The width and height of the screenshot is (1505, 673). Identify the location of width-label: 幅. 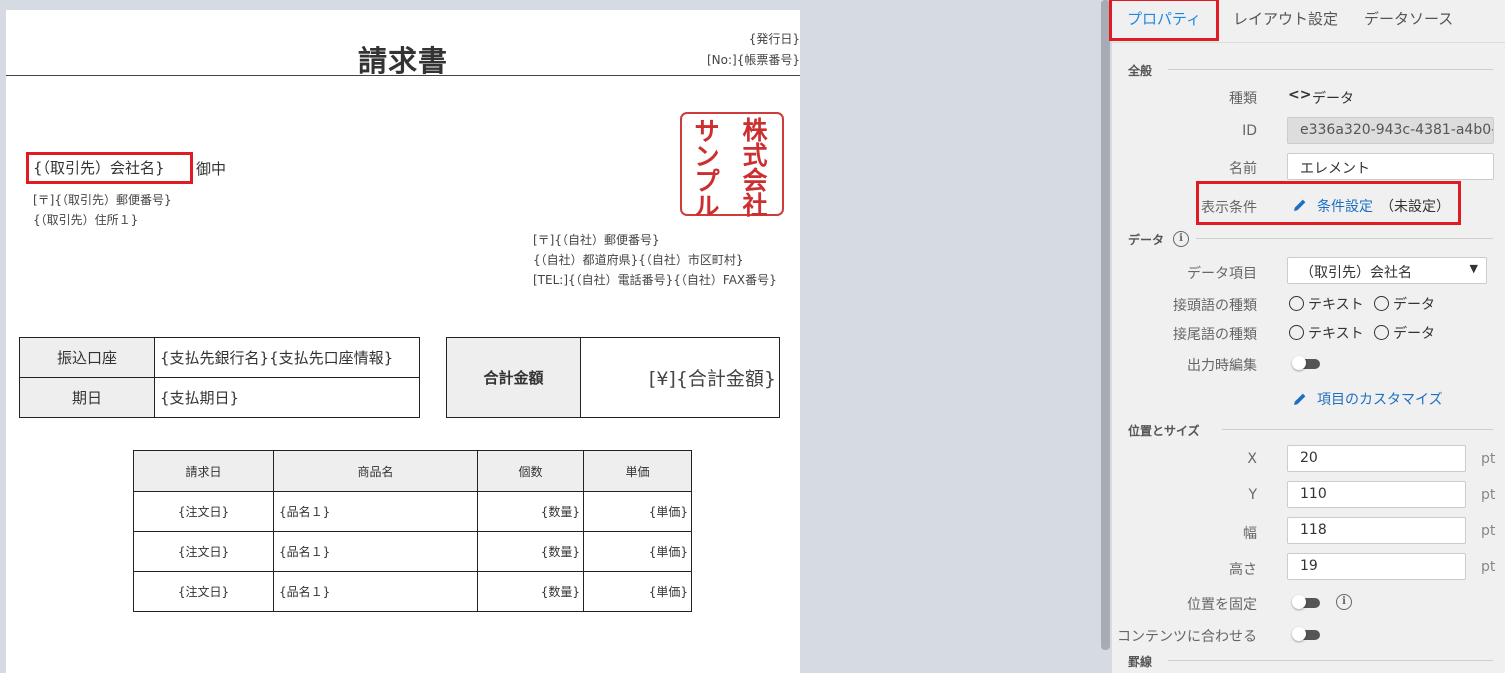
(1250, 534).